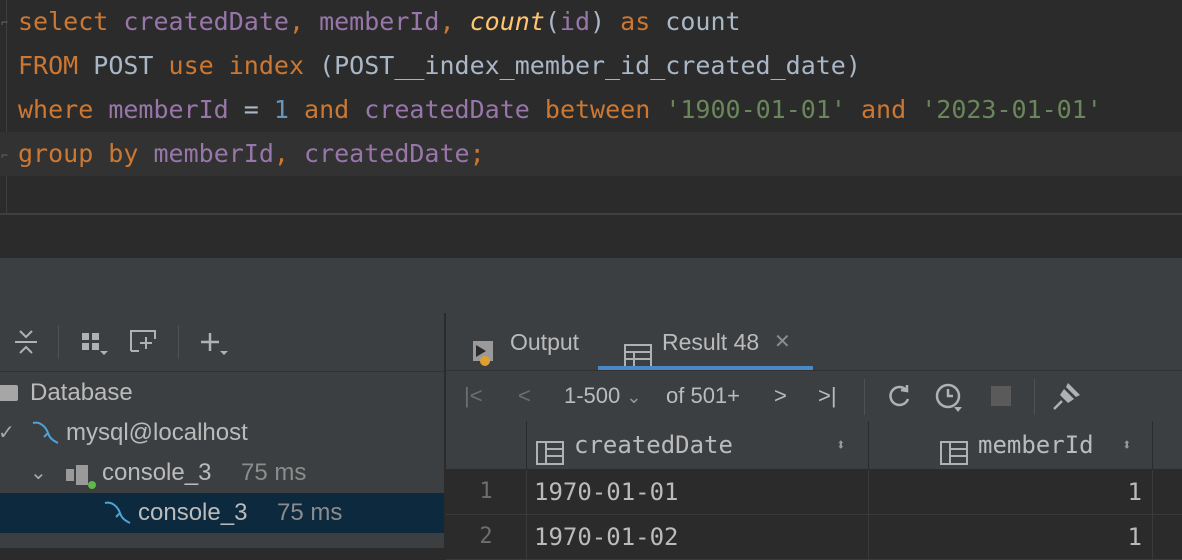 This screenshot has width=1182, height=560. What do you see at coordinates (545, 342) in the screenshot?
I see `tab-label: Output` at bounding box center [545, 342].